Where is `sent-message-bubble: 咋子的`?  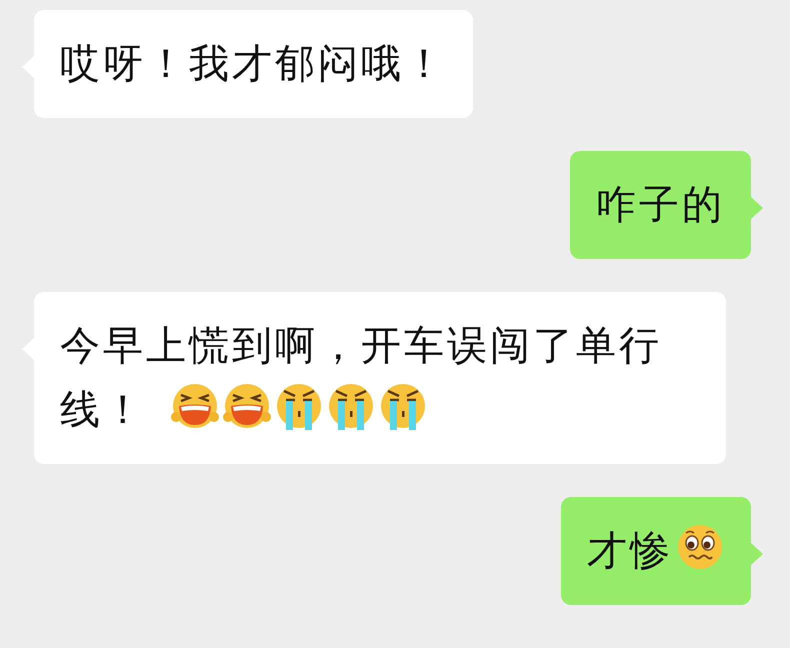
sent-message-bubble: 咋子的 is located at coordinates (660, 205).